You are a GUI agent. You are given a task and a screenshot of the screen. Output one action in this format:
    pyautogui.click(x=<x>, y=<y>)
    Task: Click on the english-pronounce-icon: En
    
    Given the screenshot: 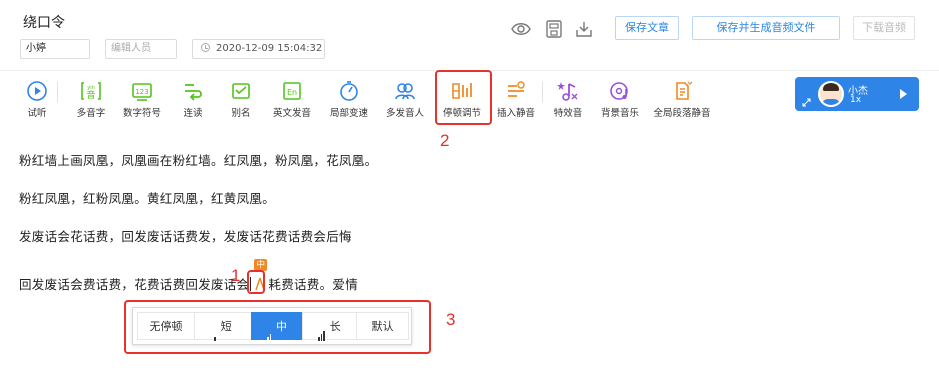 What is the action you would take?
    pyautogui.click(x=292, y=91)
    